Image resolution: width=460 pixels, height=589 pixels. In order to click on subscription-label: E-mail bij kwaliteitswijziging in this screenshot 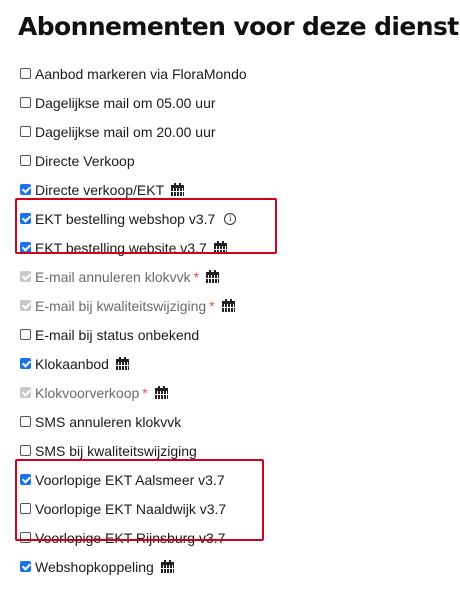, I will do `click(121, 305)`.